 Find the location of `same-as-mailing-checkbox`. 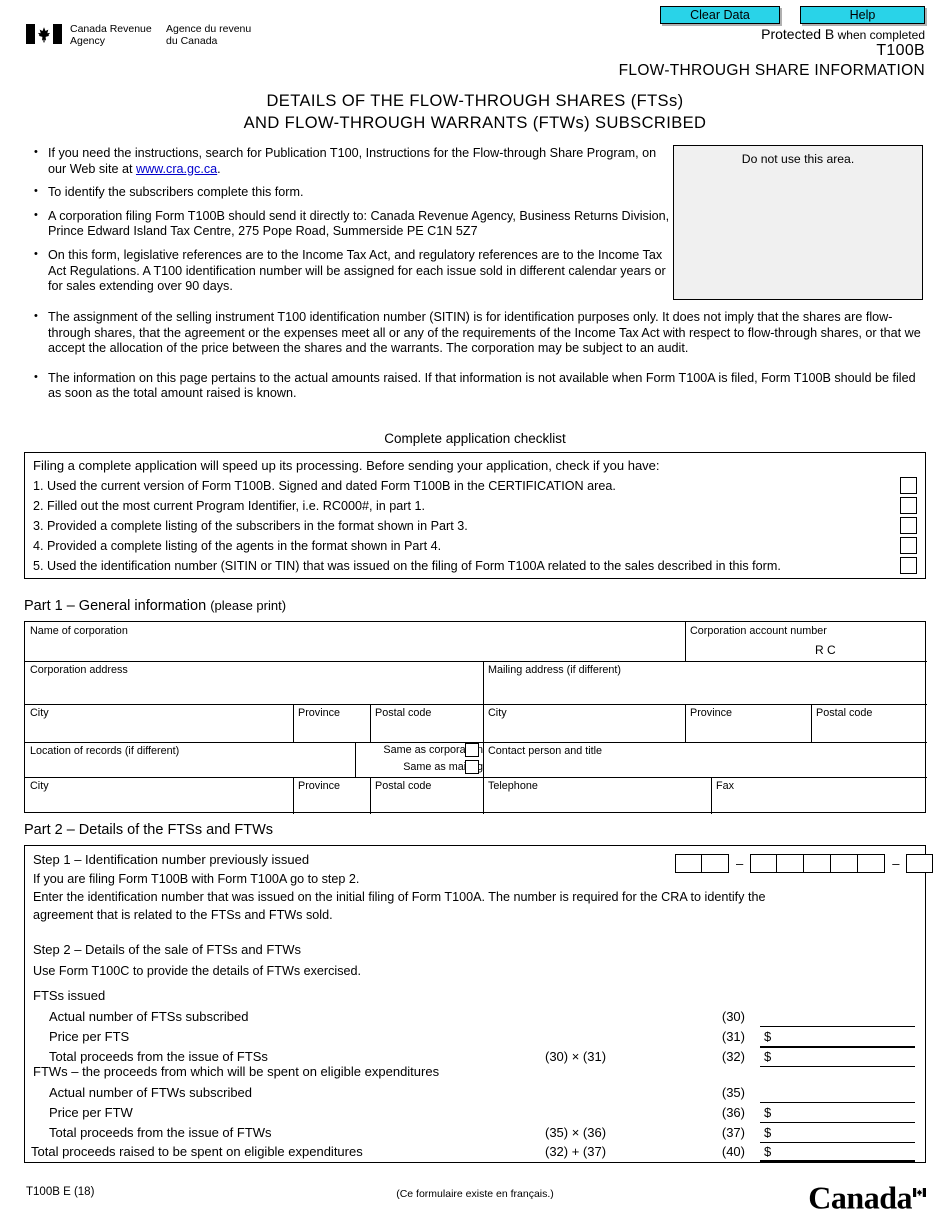

same-as-mailing-checkbox is located at coordinates (472, 767).